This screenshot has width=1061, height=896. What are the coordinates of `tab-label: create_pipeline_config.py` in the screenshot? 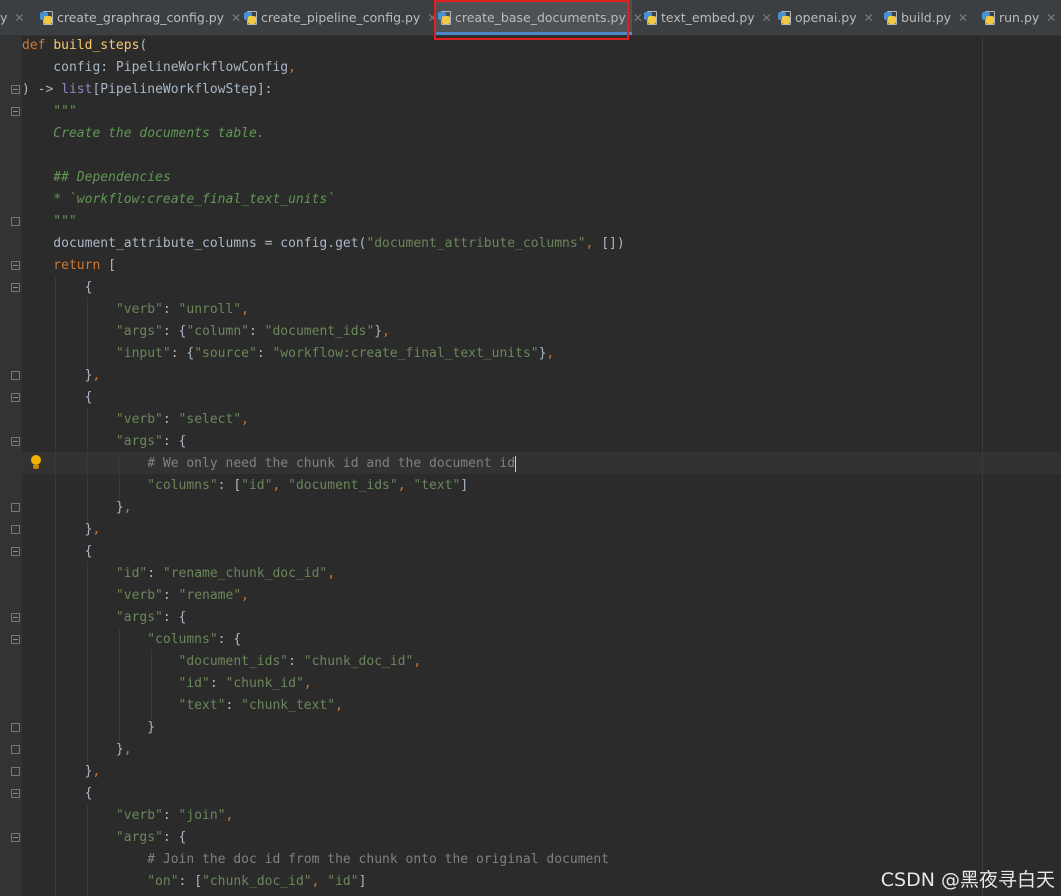 It's located at (341, 17).